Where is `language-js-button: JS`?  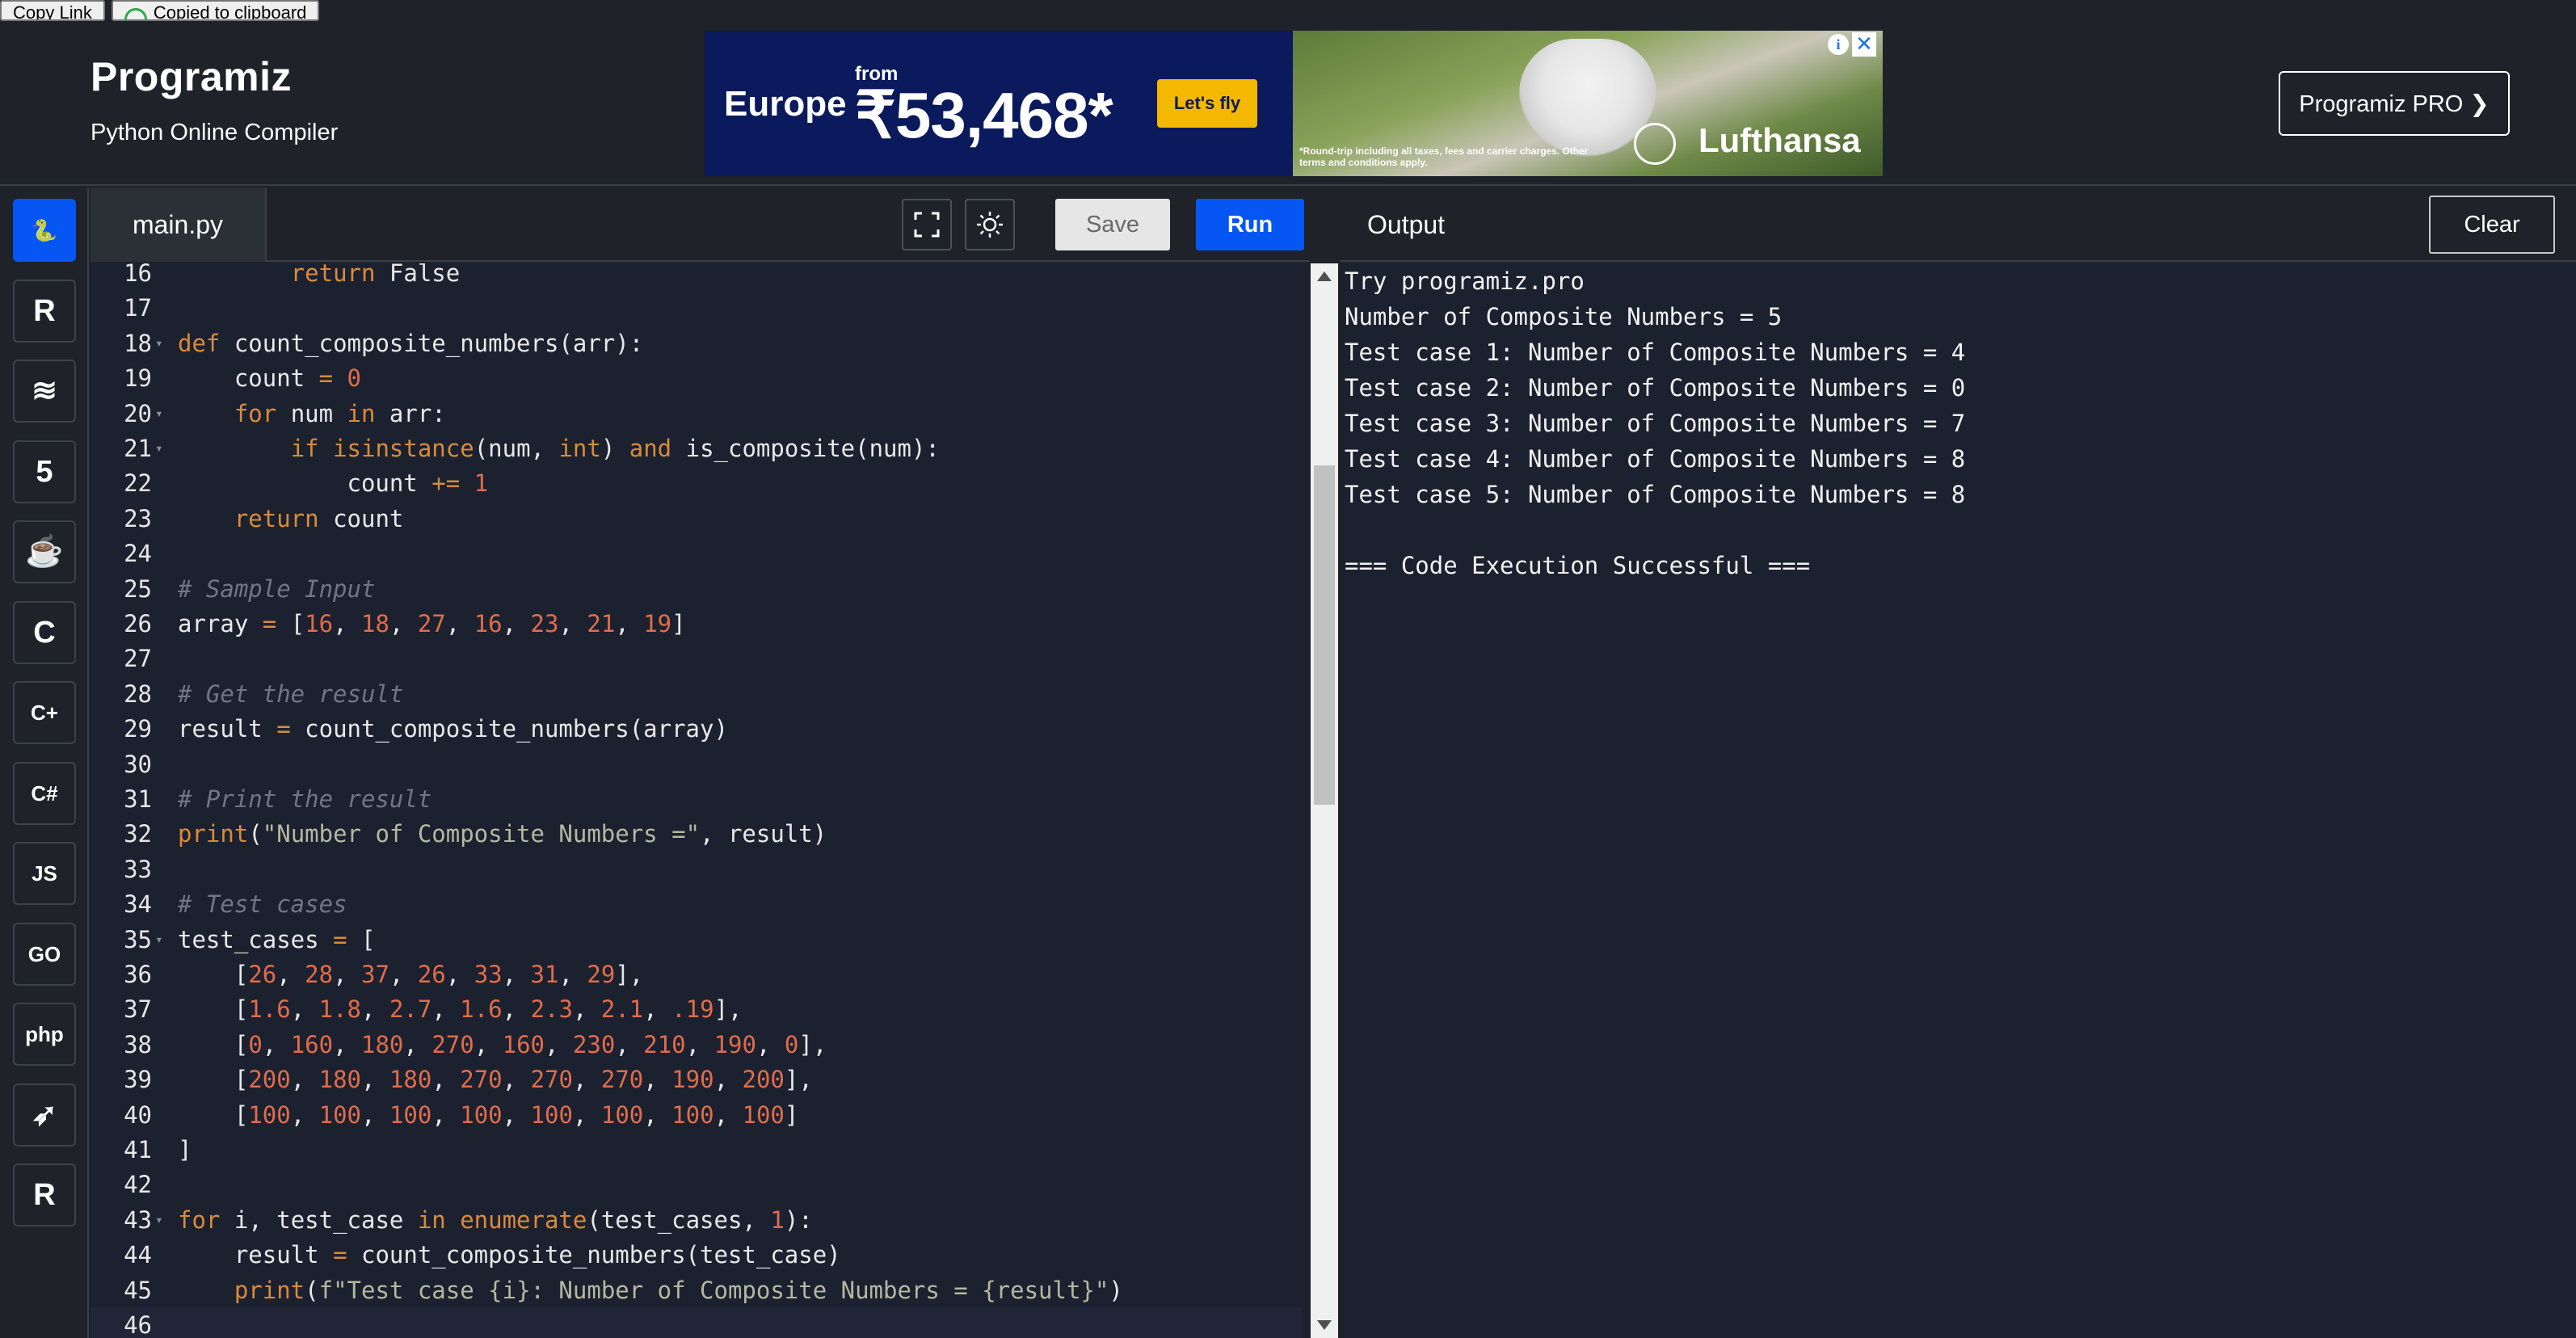 language-js-button: JS is located at coordinates (44, 873).